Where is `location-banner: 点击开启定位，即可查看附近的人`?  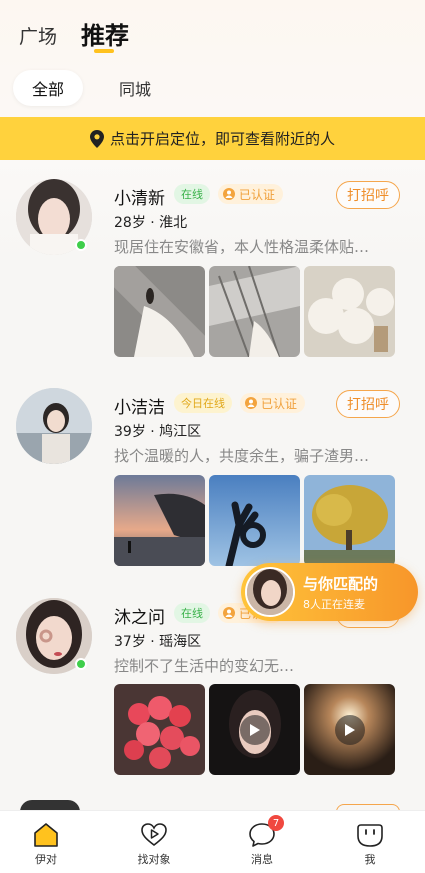 location-banner: 点击开启定位，即可查看附近的人 is located at coordinates (212, 138).